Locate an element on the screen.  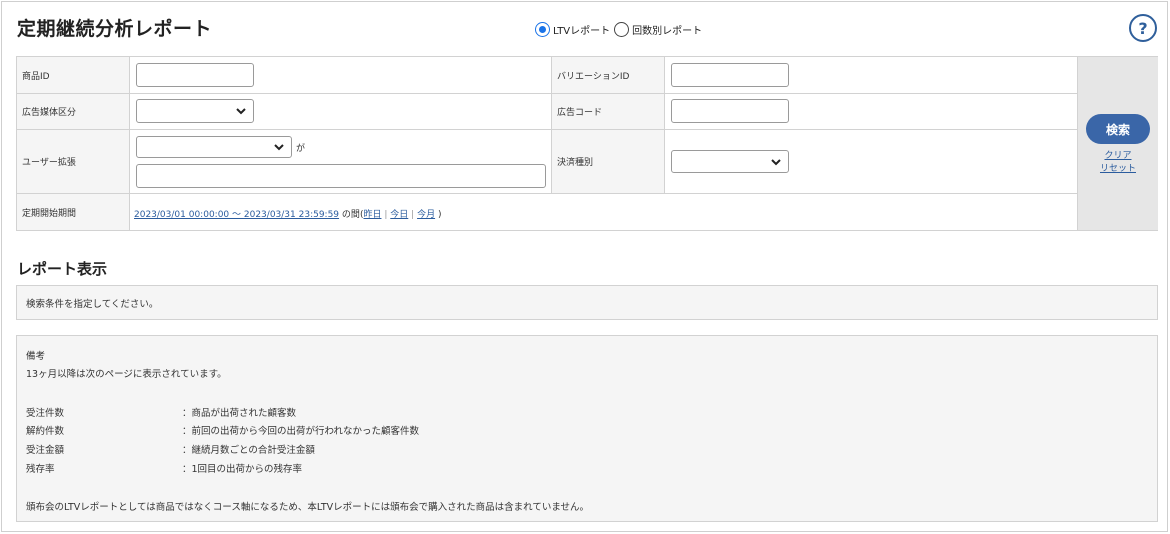
search-actions: 検索 クリア リセット is located at coordinates (1118, 143).